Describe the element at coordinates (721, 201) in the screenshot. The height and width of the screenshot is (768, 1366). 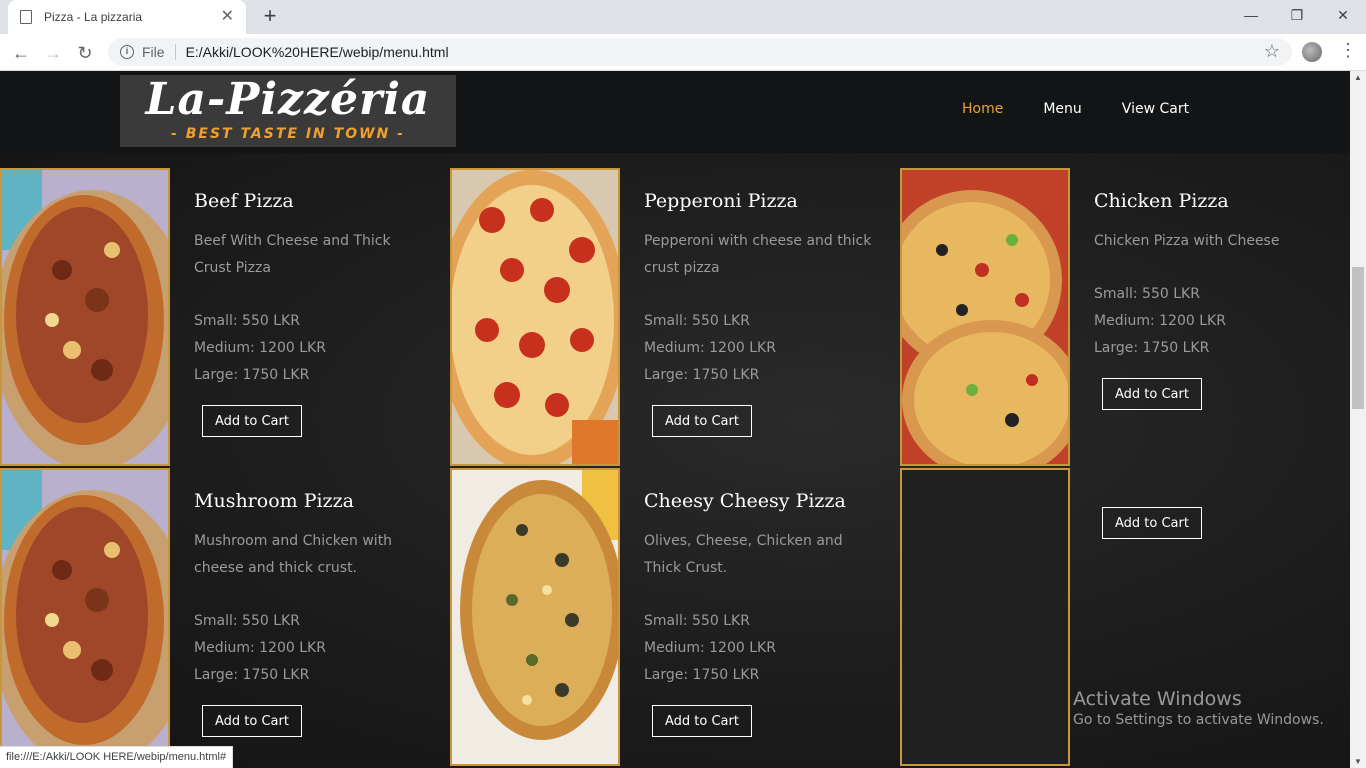
I see `pizza-title: Pepperoni Pizza` at that location.